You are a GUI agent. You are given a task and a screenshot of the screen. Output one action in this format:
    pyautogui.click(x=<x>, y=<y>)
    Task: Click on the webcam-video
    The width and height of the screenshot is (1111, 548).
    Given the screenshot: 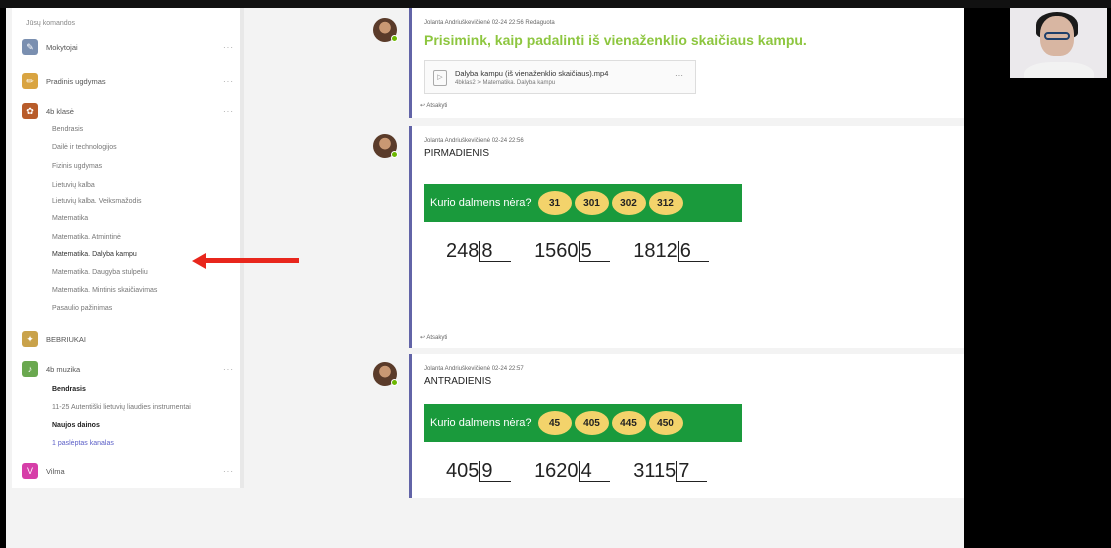 What is the action you would take?
    pyautogui.click(x=1058, y=43)
    